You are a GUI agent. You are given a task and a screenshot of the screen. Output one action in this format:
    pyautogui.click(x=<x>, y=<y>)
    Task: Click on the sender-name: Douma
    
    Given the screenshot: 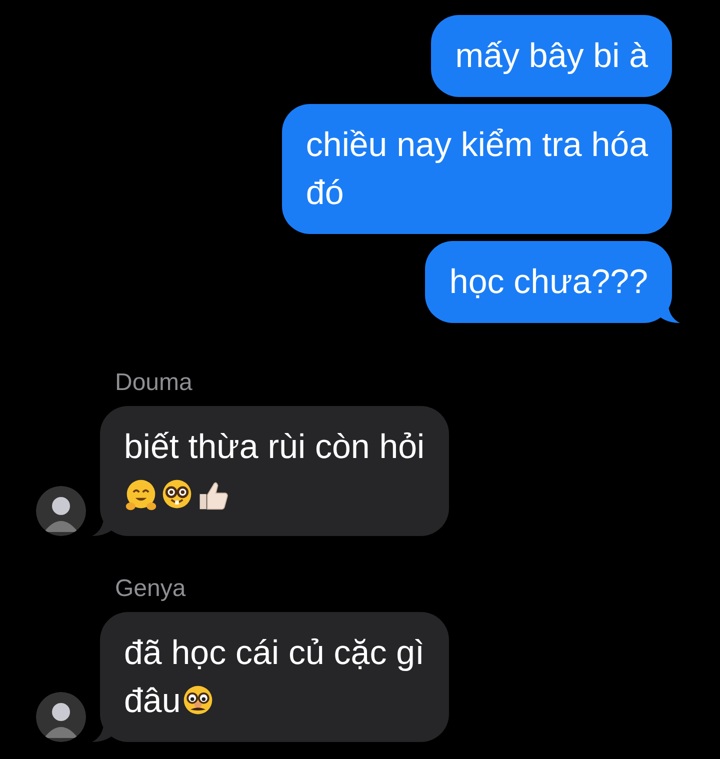 What is the action you would take?
    pyautogui.click(x=153, y=383)
    